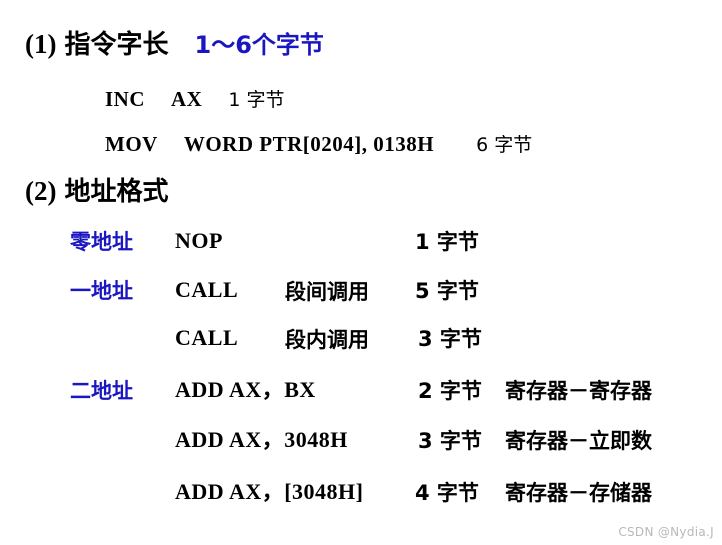 The width and height of the screenshot is (722, 545). Describe the element at coordinates (101, 291) in the screenshot. I see `address-row-label: 一地址` at that location.